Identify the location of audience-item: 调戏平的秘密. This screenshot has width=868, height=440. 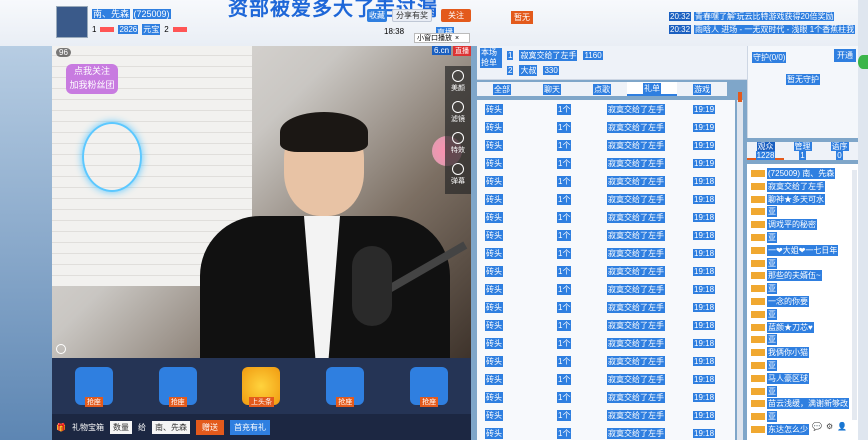
(784, 225).